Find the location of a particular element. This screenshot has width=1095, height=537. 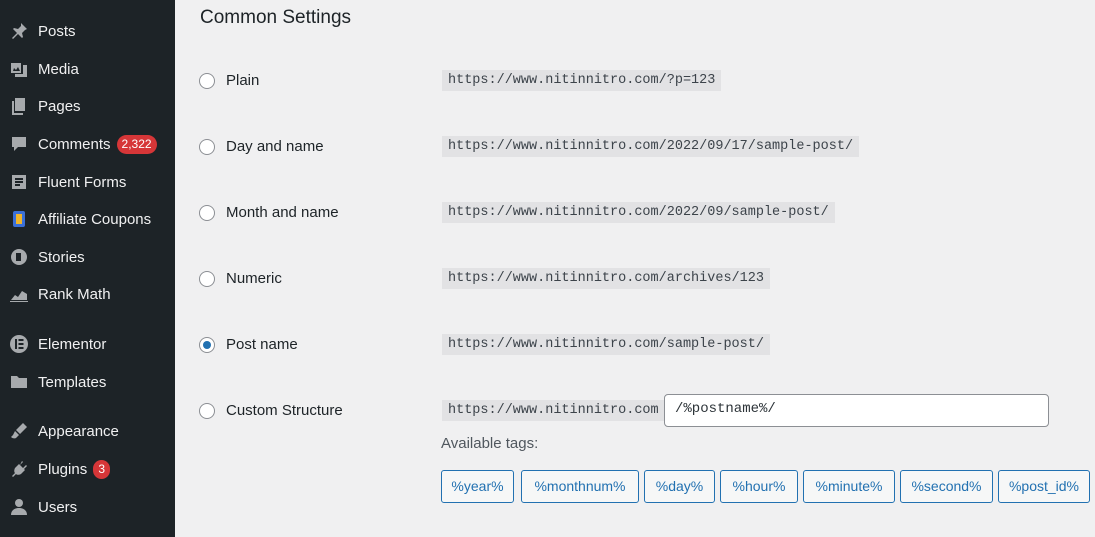

sidebar-item-elementor: Elementor is located at coordinates (87, 344).